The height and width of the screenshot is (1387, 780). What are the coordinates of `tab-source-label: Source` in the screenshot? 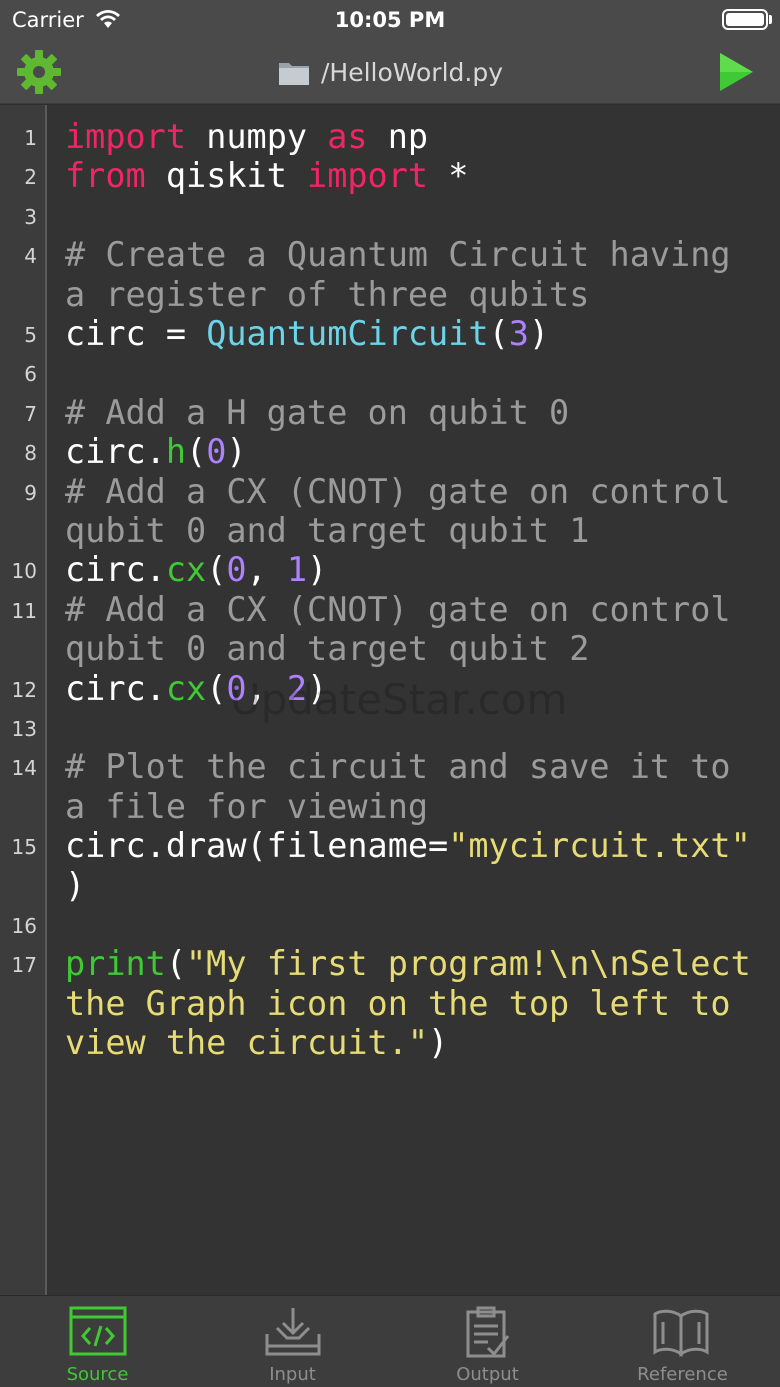 It's located at (97, 1374).